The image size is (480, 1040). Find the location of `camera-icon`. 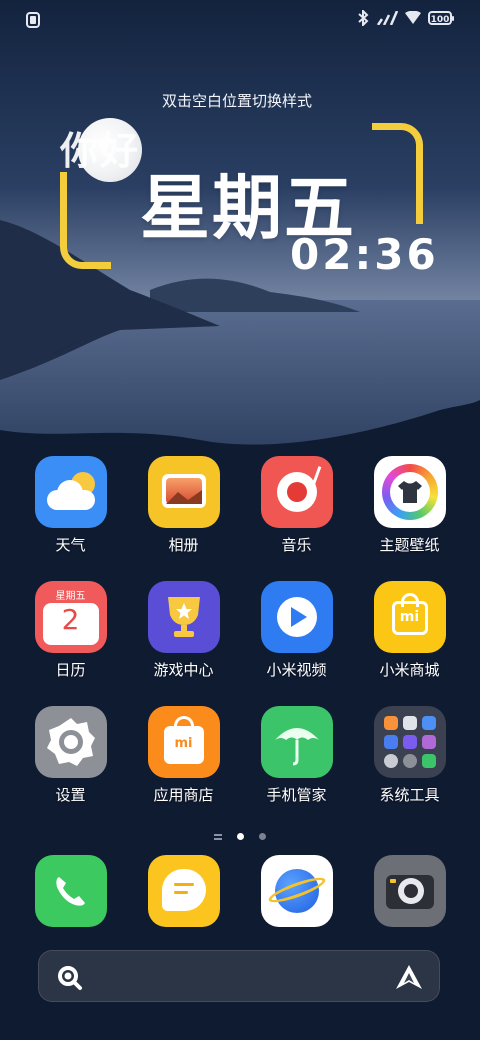

camera-icon is located at coordinates (409, 891).